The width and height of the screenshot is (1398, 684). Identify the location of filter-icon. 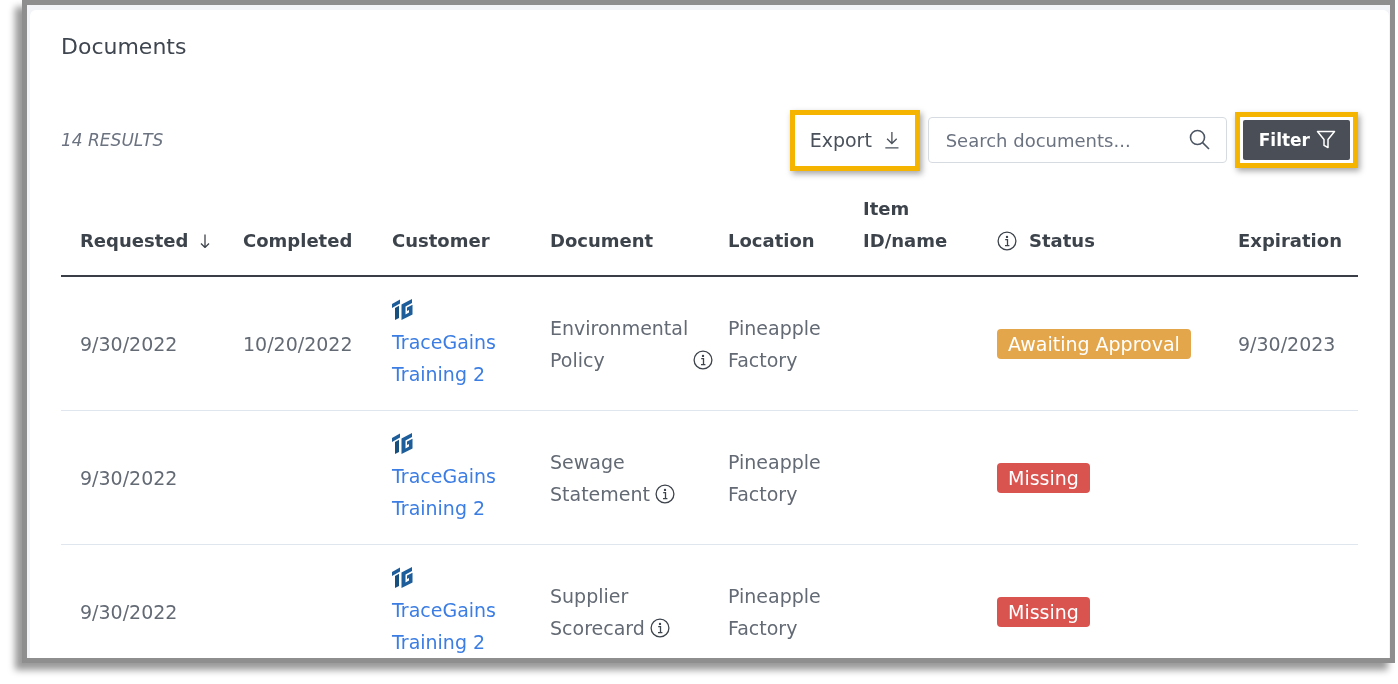
(1326, 140).